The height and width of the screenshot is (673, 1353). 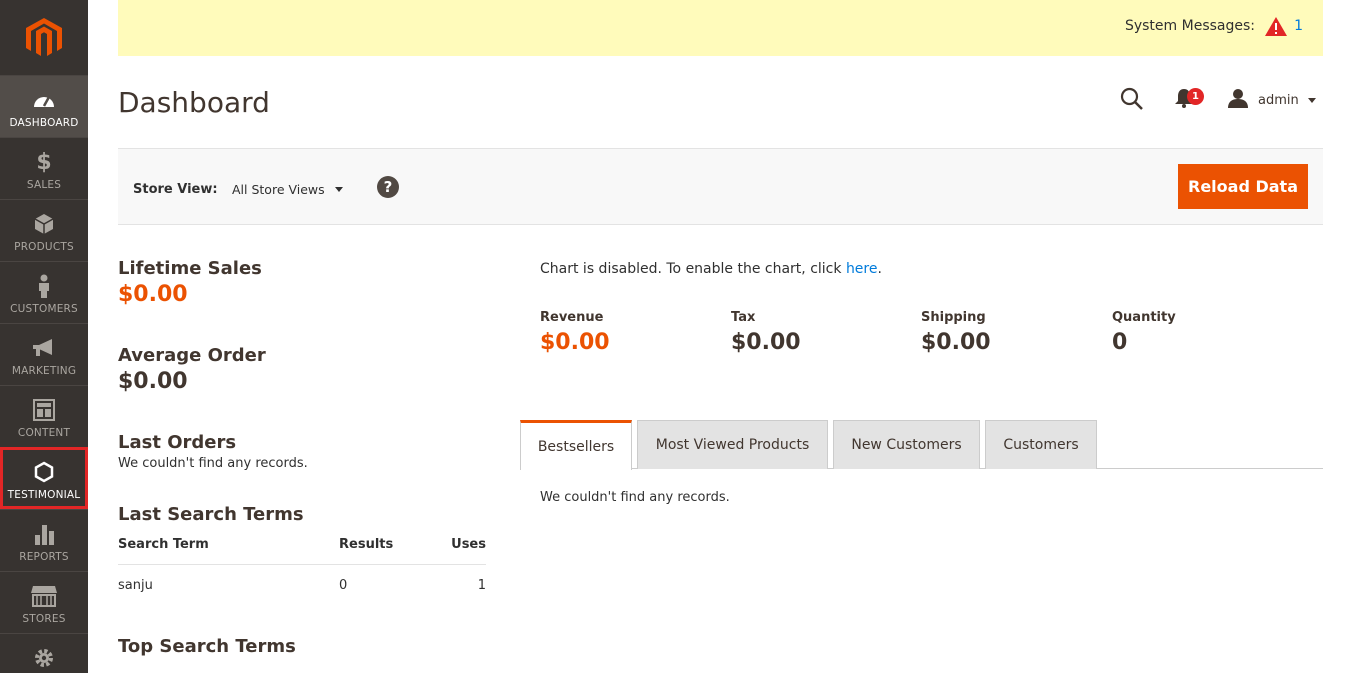 What do you see at coordinates (575, 342) in the screenshot?
I see `revenue-value: $0.00` at bounding box center [575, 342].